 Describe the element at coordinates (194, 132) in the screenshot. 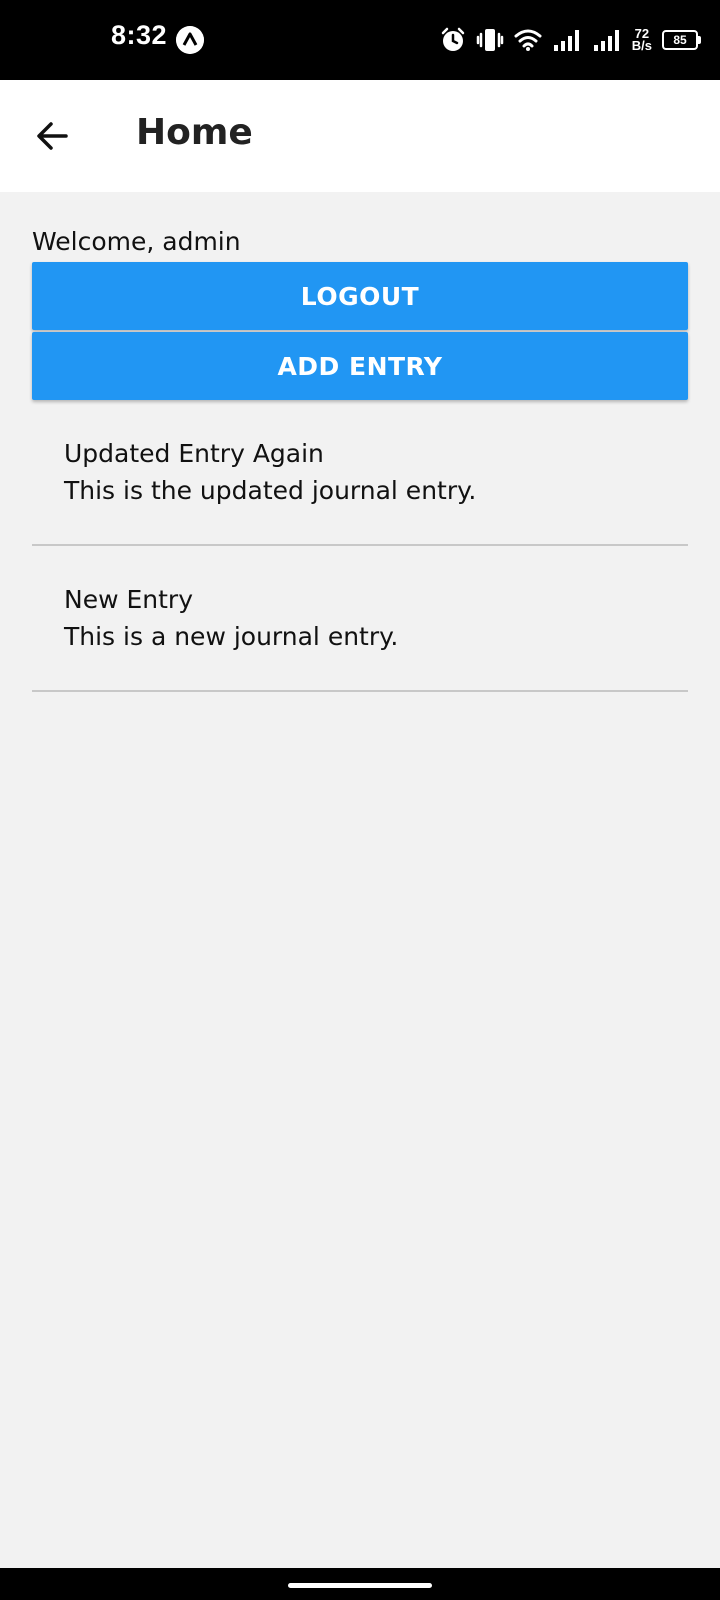

I see `page-title: Home` at that location.